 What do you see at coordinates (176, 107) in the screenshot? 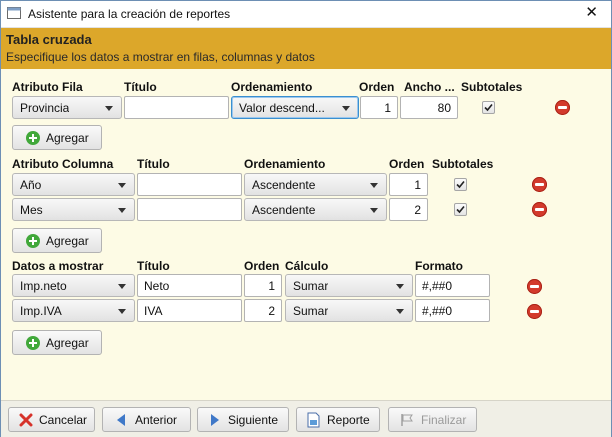
I see `row-title-input` at bounding box center [176, 107].